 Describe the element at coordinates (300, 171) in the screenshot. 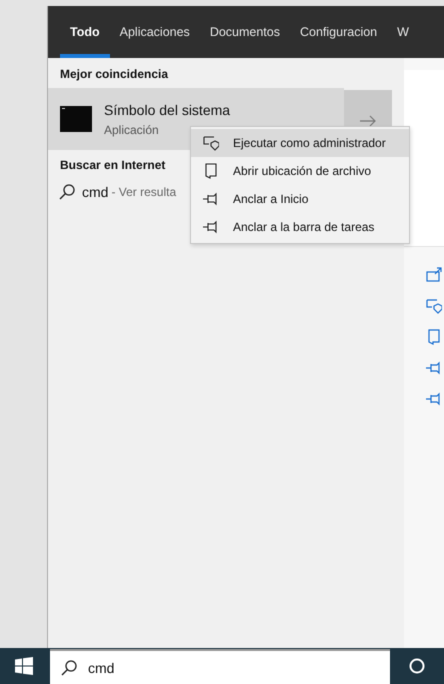

I see `menu-item: Abrir ubicación de archivo` at that location.